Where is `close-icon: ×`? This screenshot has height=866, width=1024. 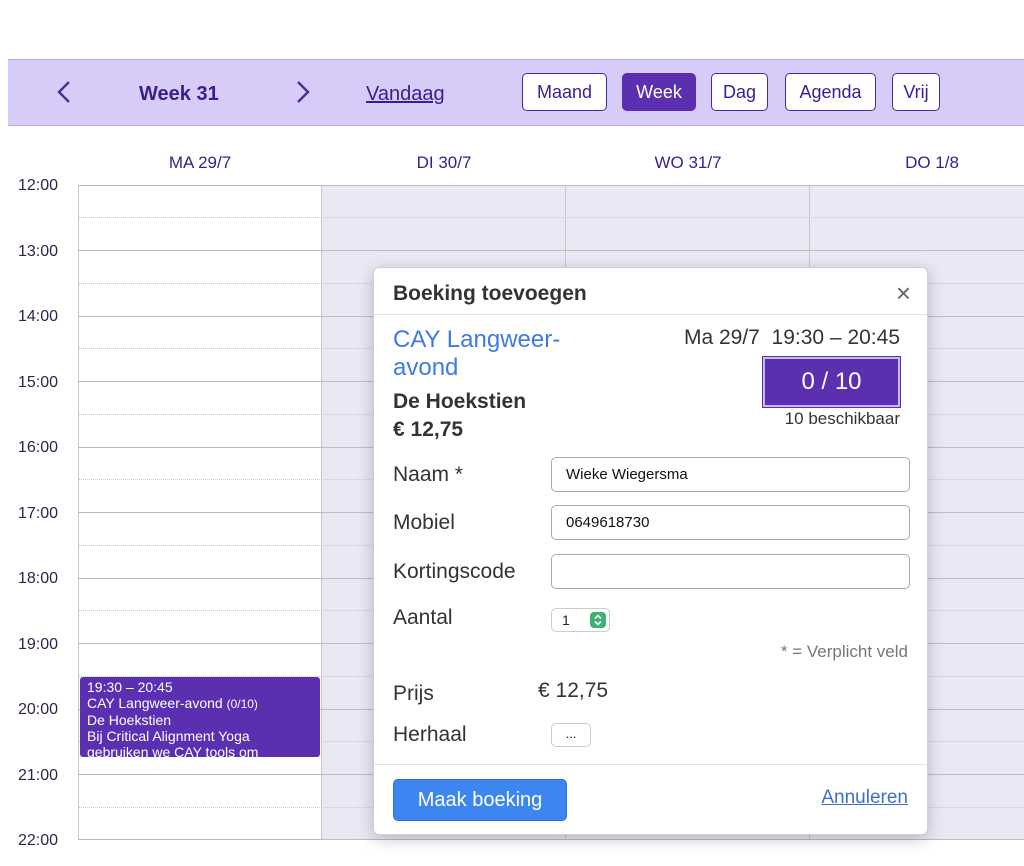
close-icon: × is located at coordinates (903, 293).